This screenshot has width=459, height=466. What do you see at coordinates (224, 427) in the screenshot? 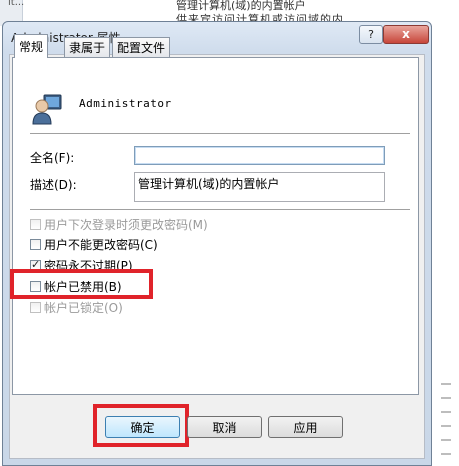
I see `cancel-button: 取消` at bounding box center [224, 427].